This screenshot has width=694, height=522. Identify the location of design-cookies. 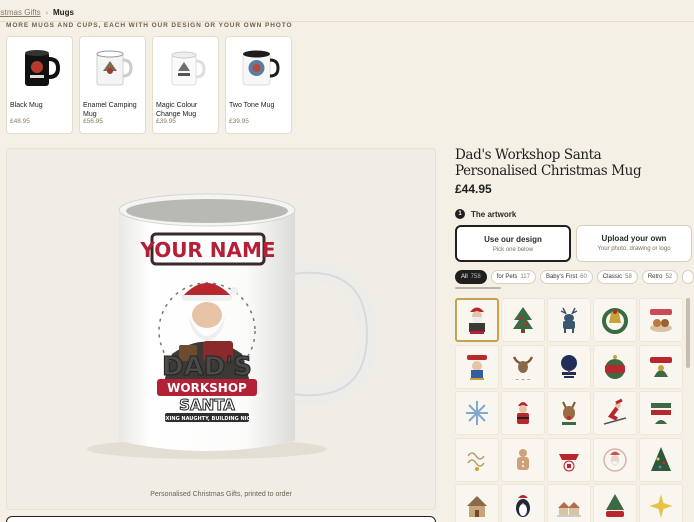
(661, 320).